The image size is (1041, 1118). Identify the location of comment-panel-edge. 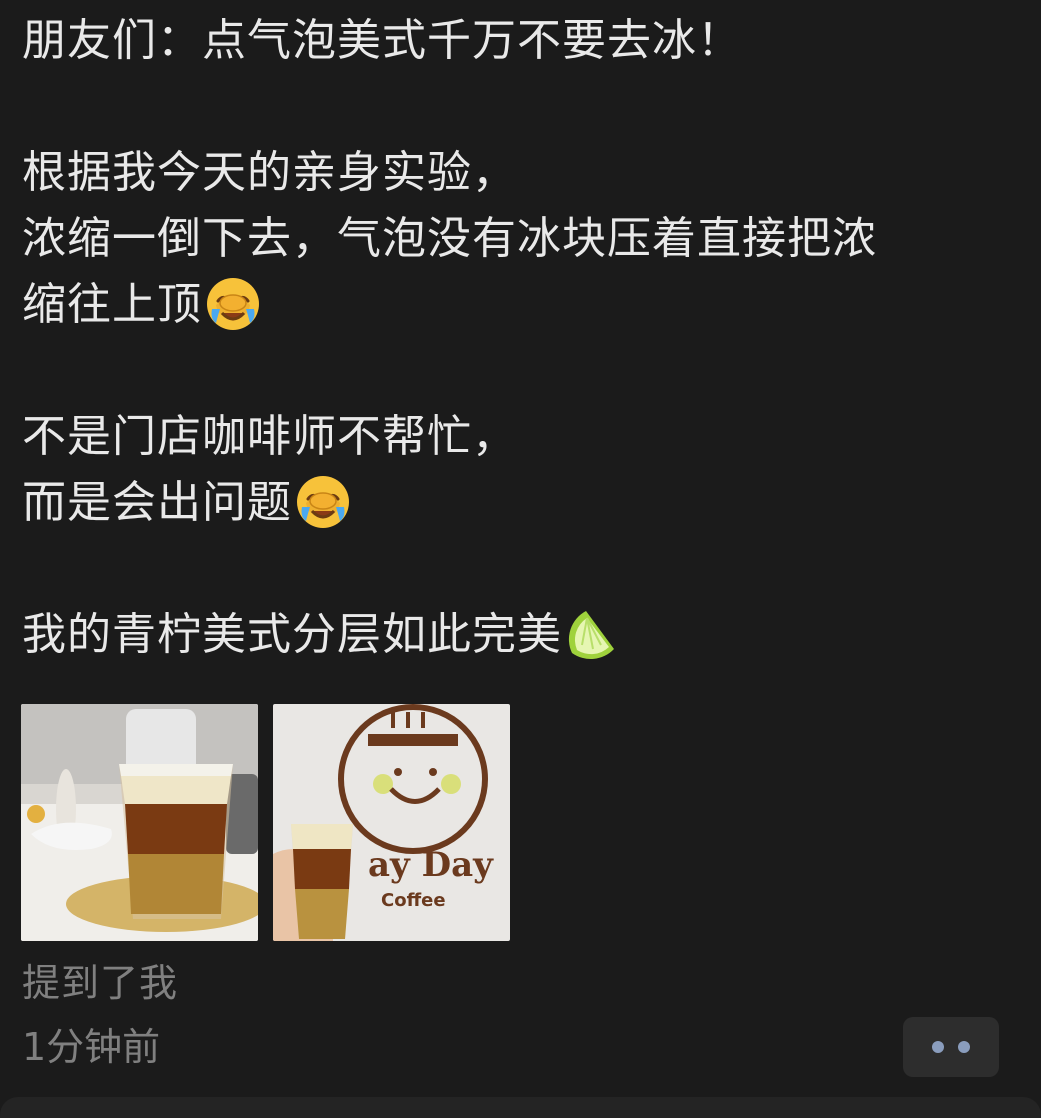
(520, 1107).